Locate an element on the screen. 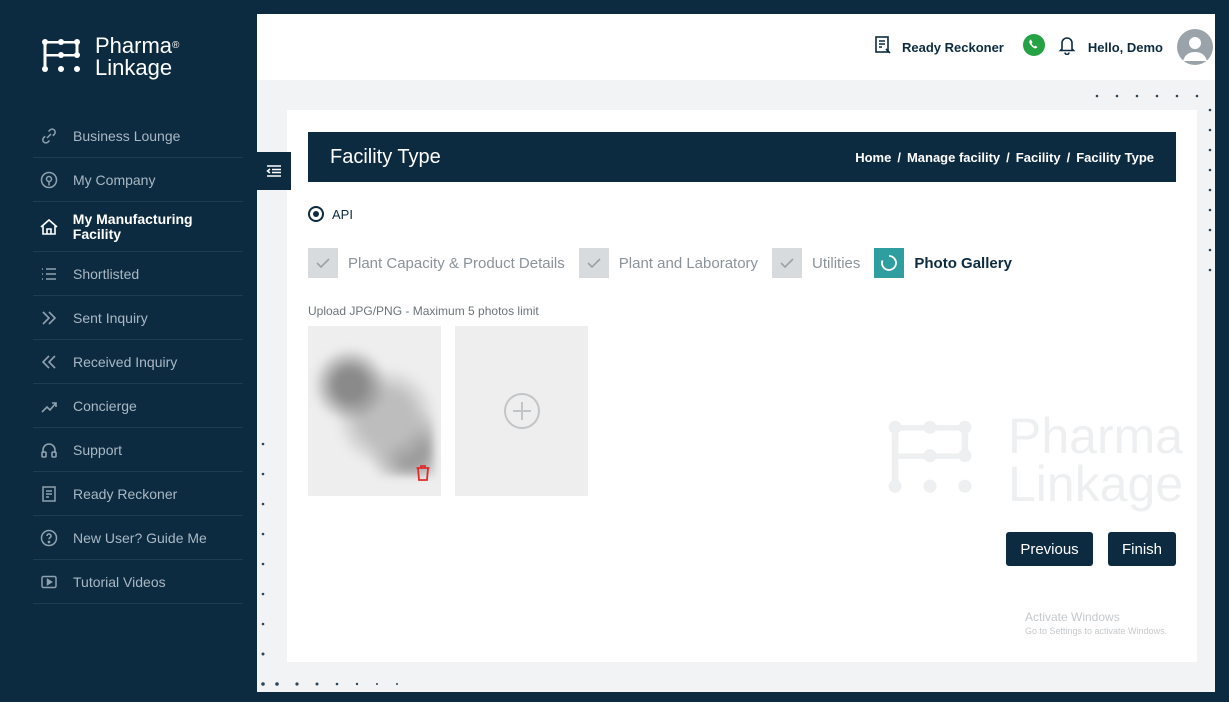  logo-mark-icon is located at coordinates (61, 55).